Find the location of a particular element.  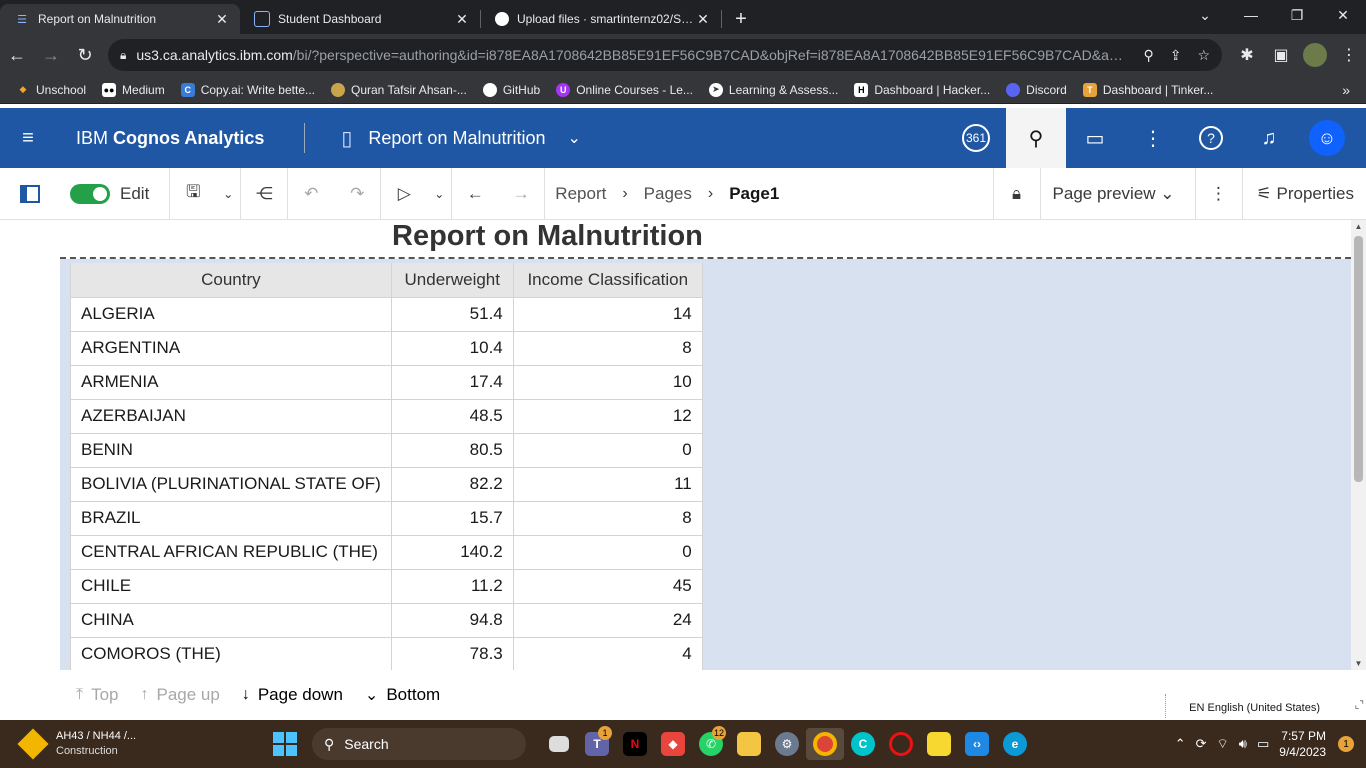

more-bookmarks-icon: » is located at coordinates (1346, 90).